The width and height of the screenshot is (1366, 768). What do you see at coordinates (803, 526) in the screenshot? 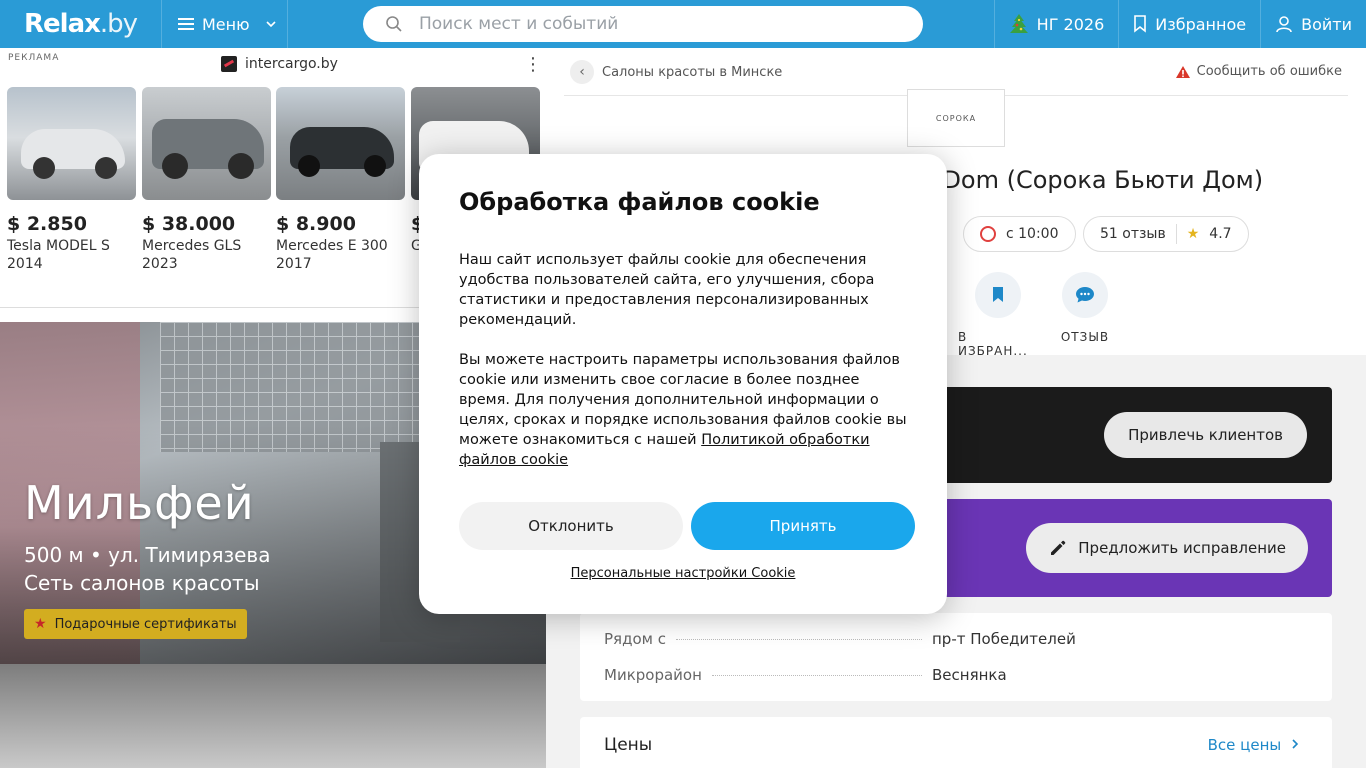
I see `accept-button: Принять` at bounding box center [803, 526].